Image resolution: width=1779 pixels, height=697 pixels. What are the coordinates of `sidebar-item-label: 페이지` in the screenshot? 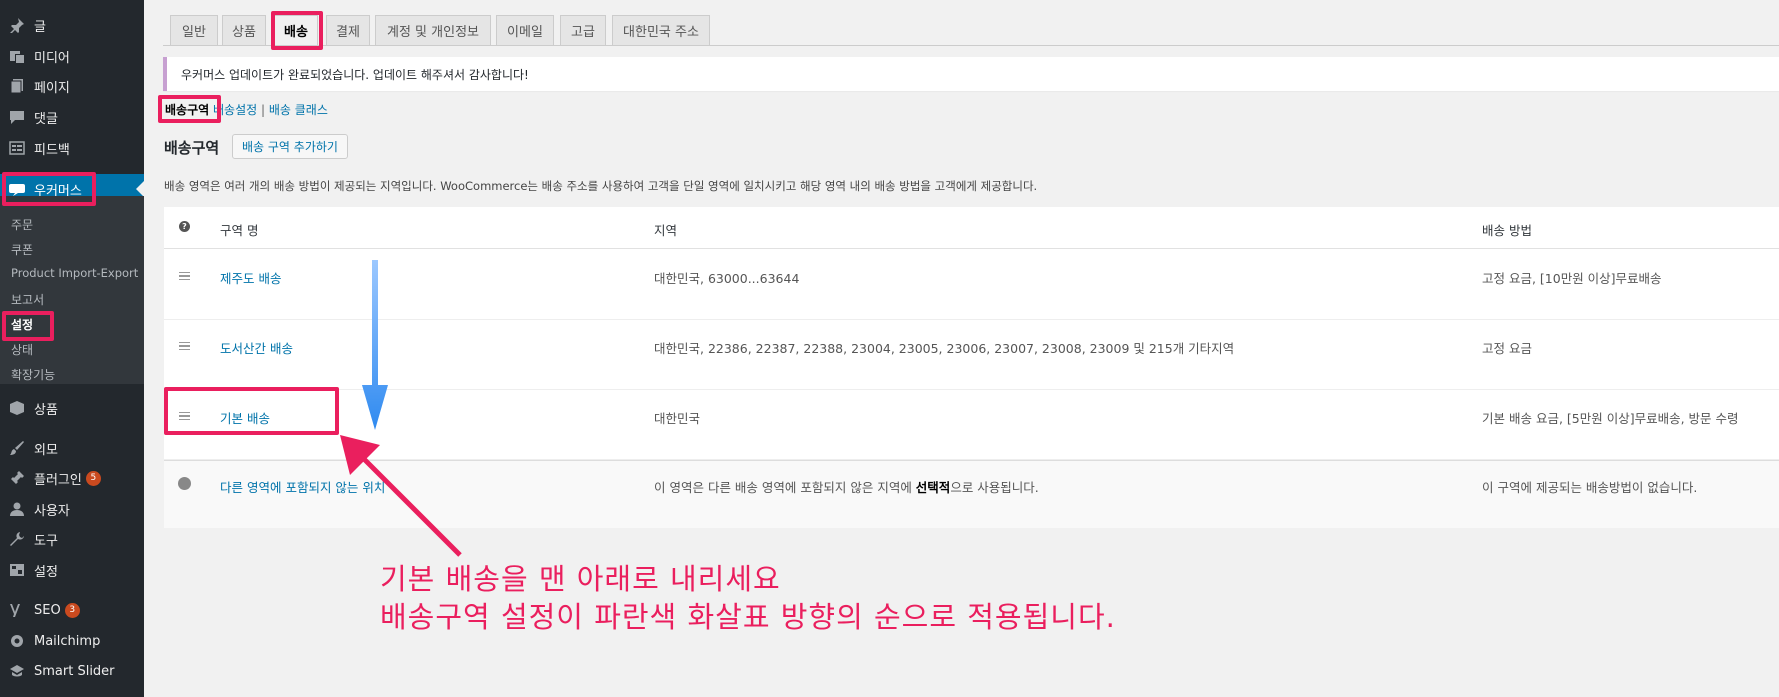 It's located at (52, 88).